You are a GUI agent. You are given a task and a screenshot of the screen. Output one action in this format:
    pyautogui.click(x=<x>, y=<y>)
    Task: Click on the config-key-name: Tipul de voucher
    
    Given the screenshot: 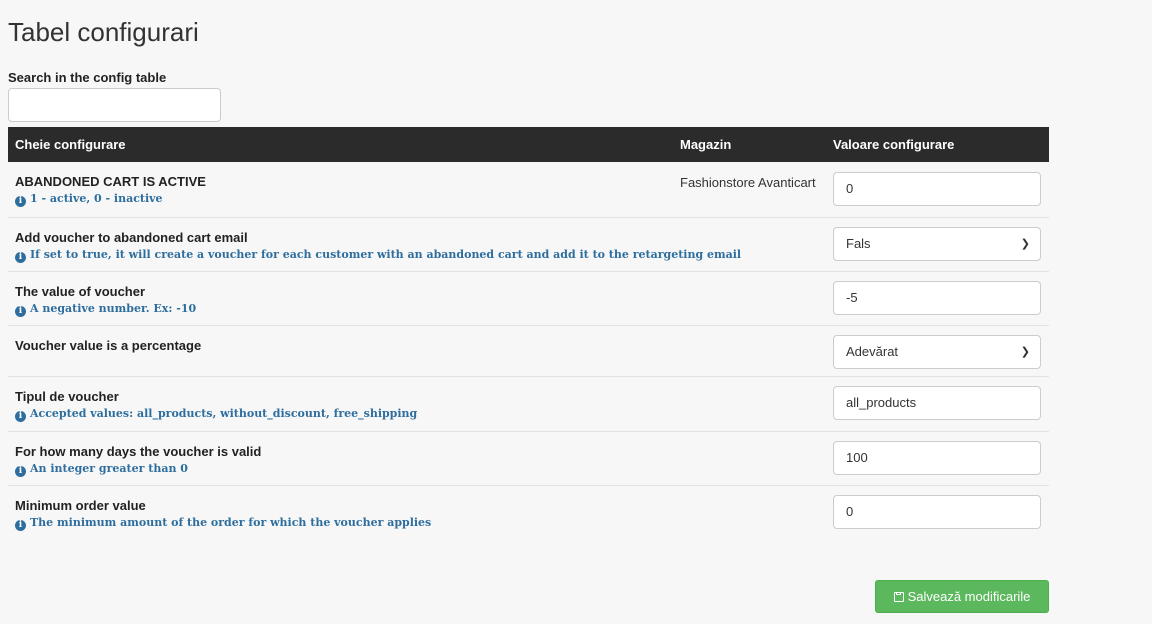 What is the action you would take?
    pyautogui.click(x=67, y=396)
    